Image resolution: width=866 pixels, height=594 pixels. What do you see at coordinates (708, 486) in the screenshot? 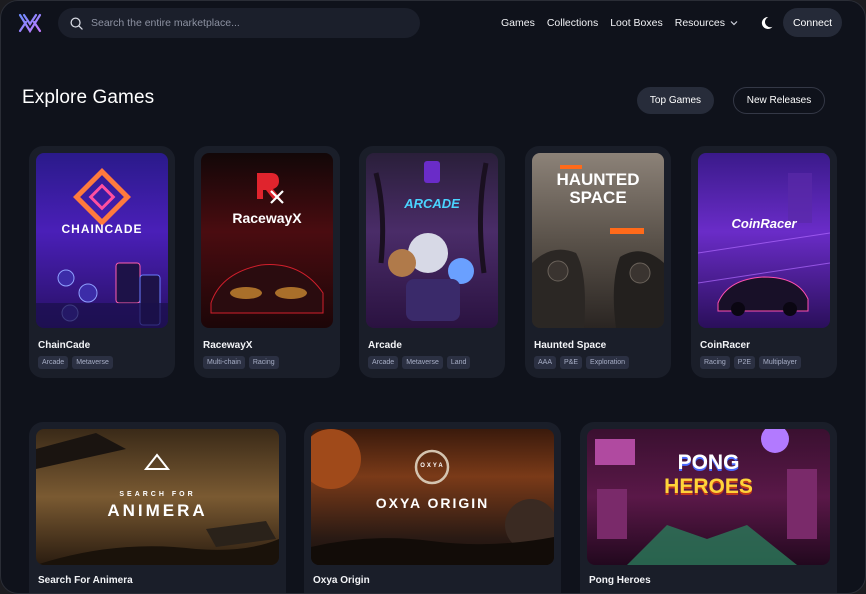
I see `game-art-title: HEROES` at bounding box center [708, 486].